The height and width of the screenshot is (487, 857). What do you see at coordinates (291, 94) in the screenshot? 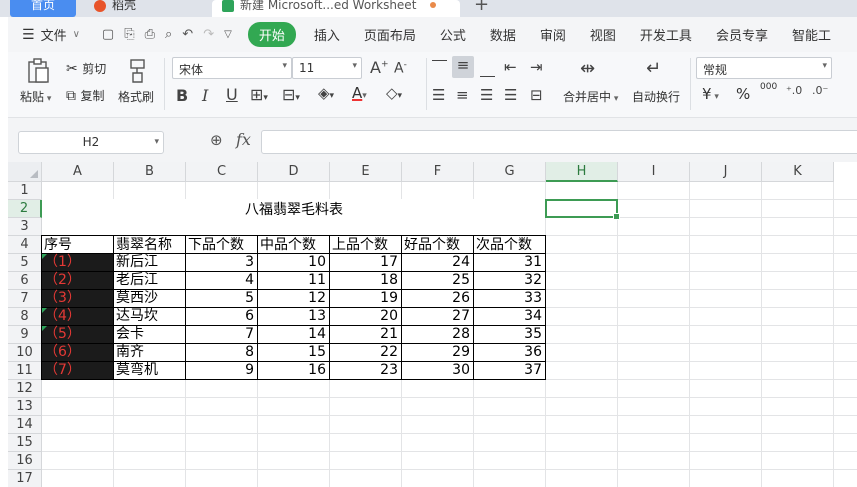
I see `cell-style-icon: ⊟▾` at bounding box center [291, 94].